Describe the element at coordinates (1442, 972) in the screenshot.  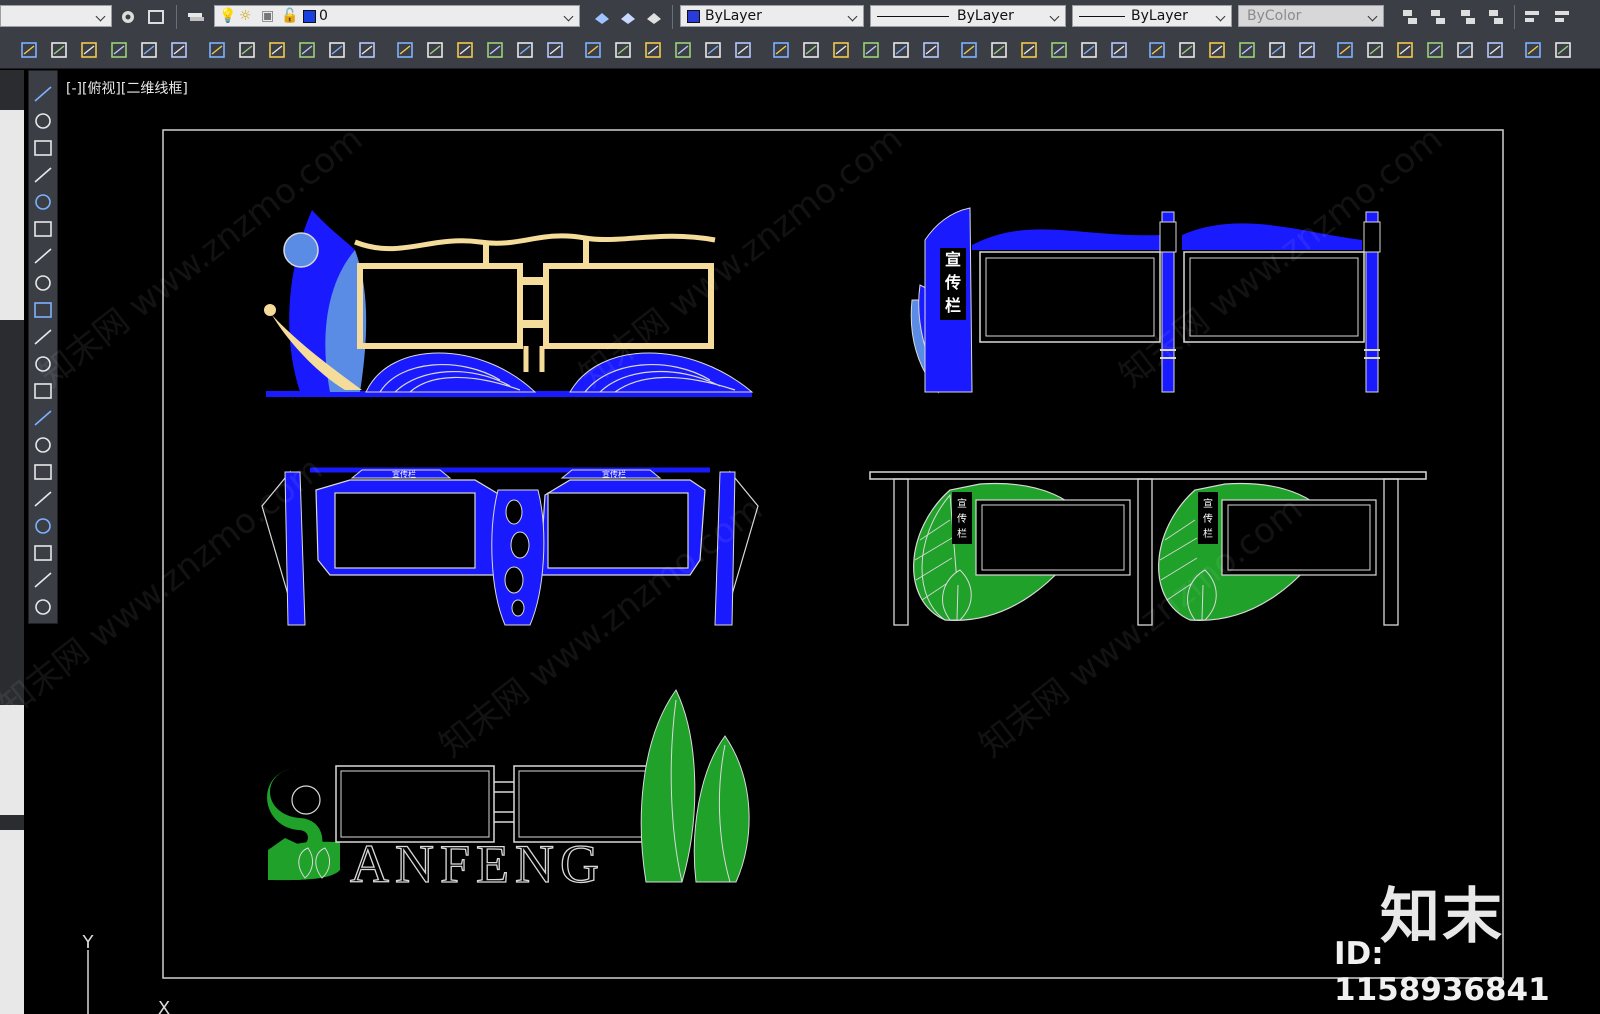
I see `resource-id: ID: 1158936841` at that location.